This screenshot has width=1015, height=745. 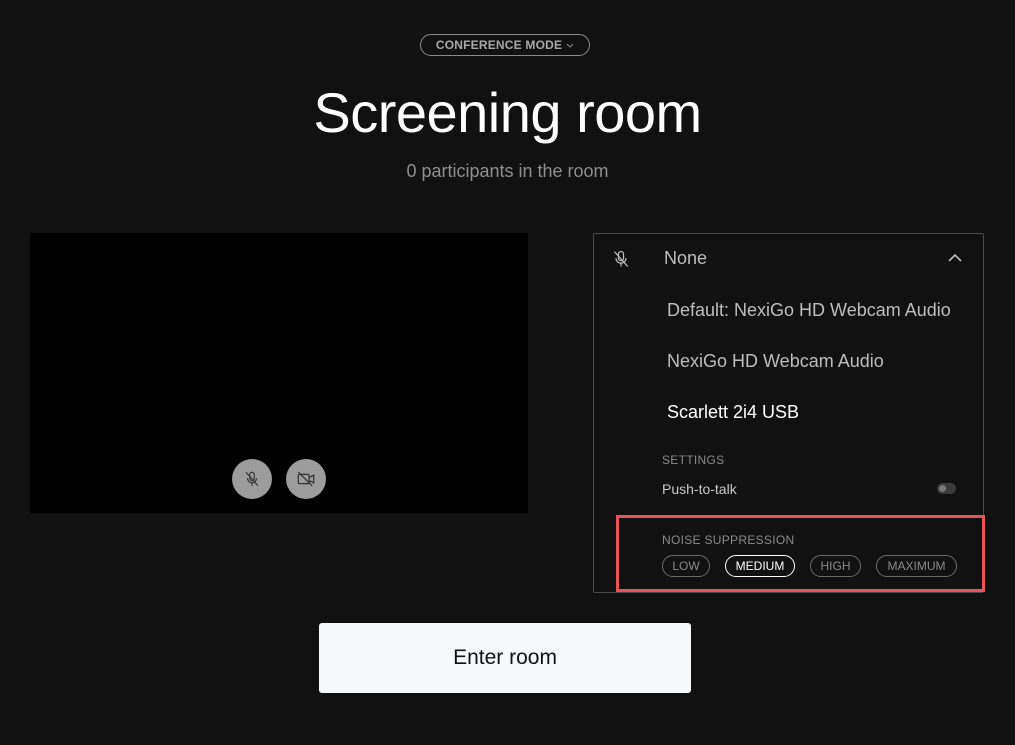 I want to click on push-to-talk-toggle, so click(x=946, y=488).